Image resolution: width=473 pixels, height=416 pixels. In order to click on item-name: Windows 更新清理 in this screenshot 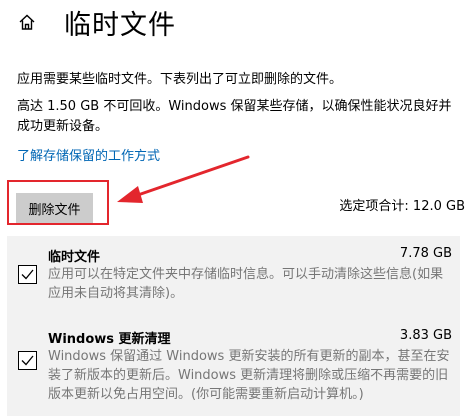, I will do `click(109, 339)`.